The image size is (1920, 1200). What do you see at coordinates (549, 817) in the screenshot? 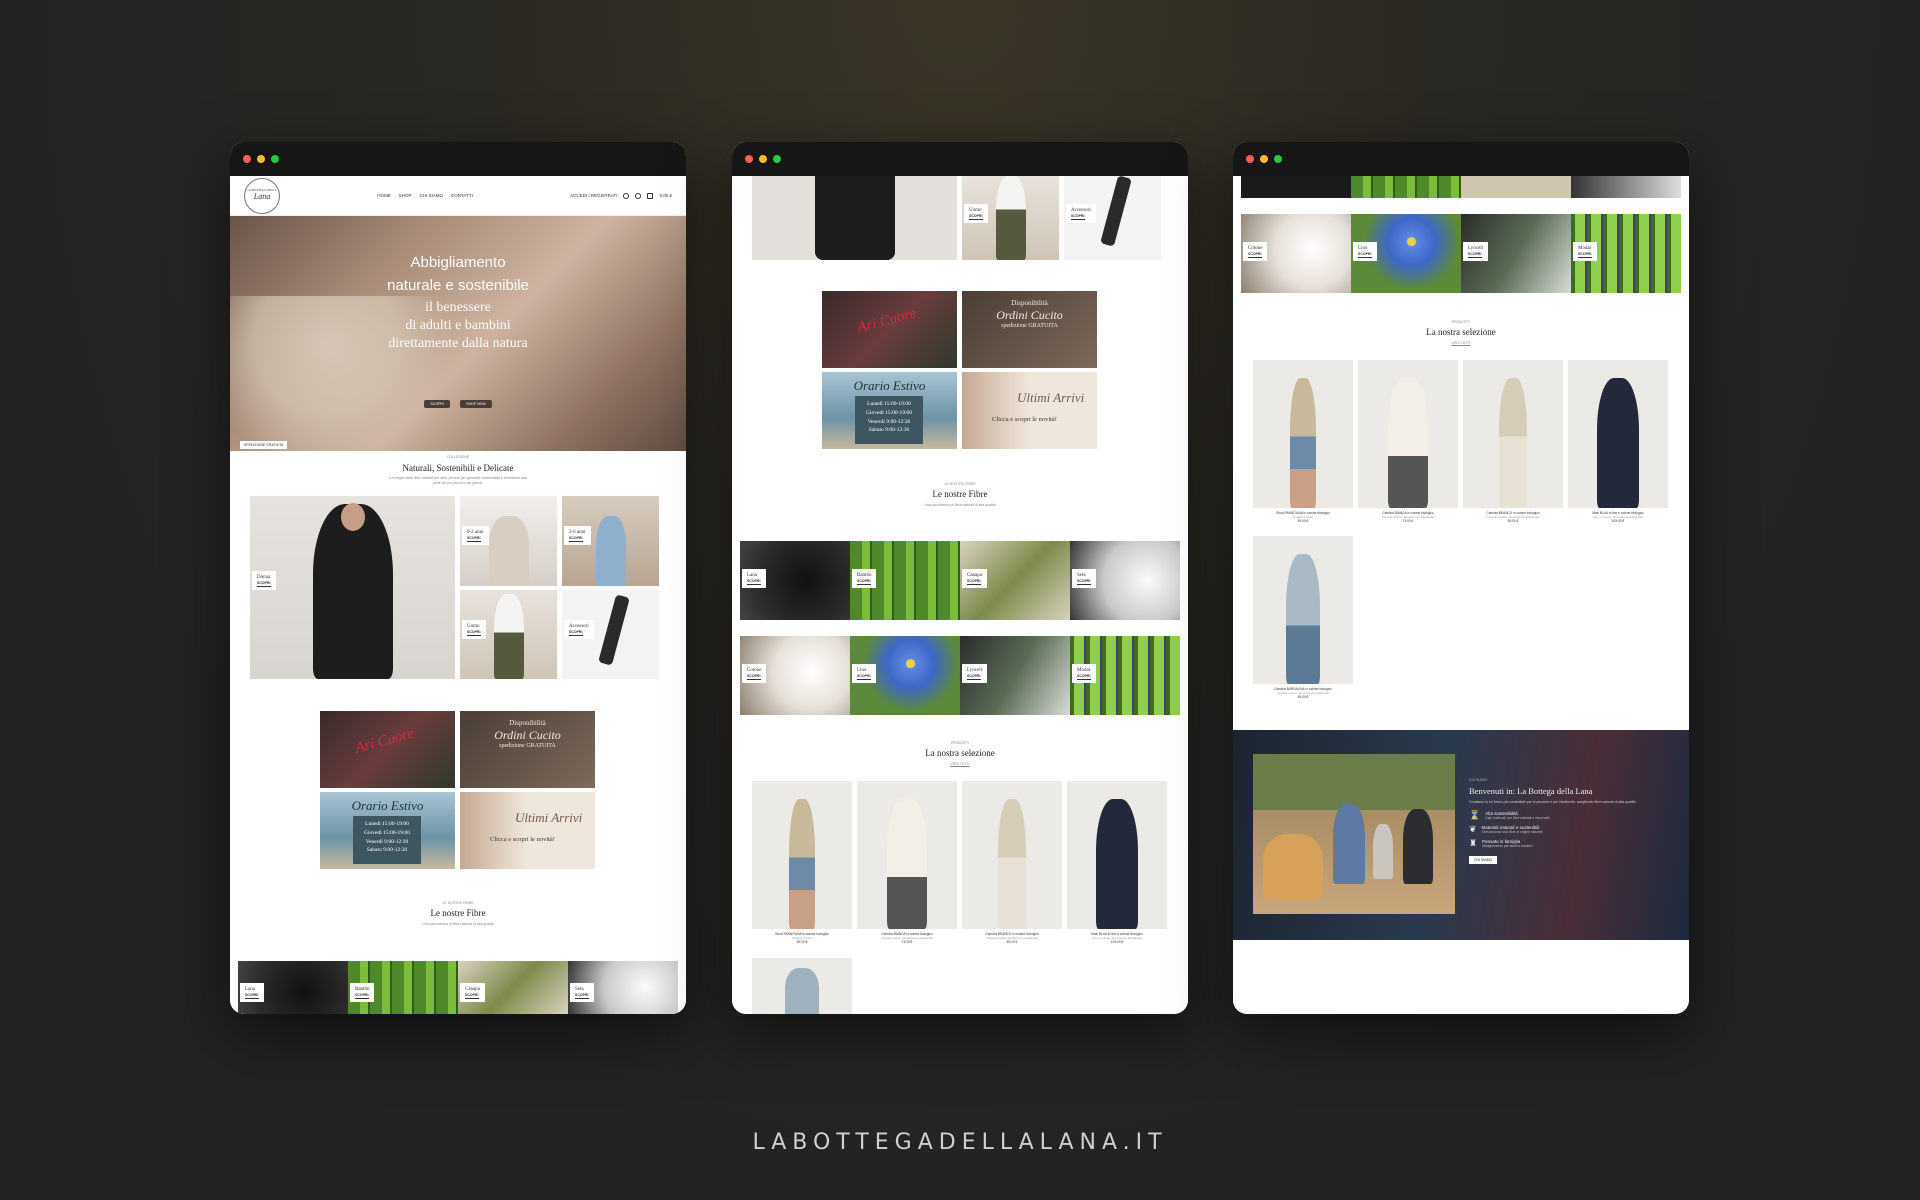
I see `promo-title: Ultimi Arrivi` at bounding box center [549, 817].